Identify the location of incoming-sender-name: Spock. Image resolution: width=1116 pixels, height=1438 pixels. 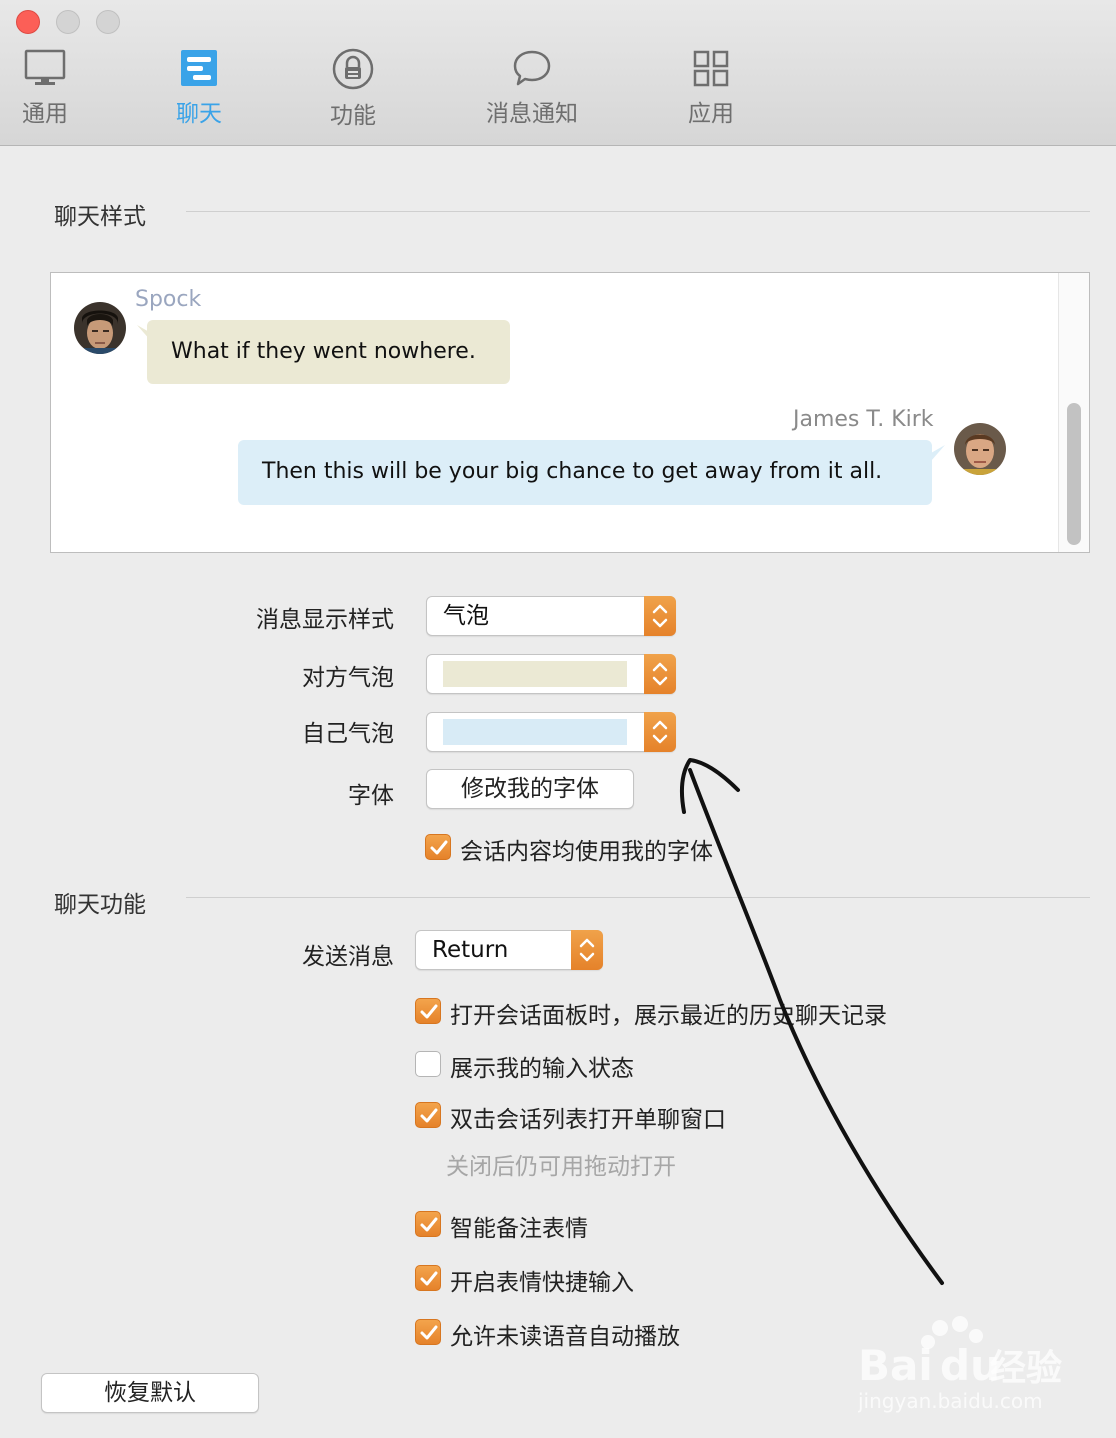
(168, 299).